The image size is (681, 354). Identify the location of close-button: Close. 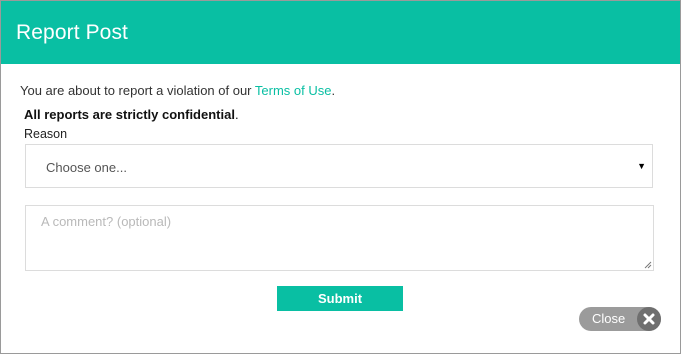
(620, 319).